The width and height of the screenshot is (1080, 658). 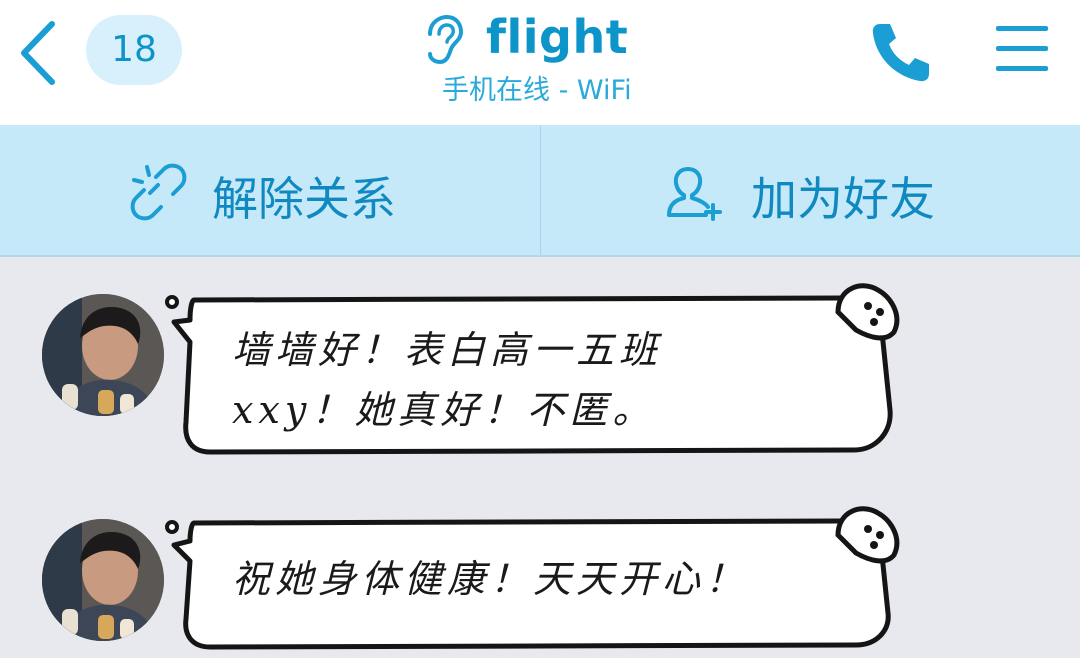 I want to click on add-friend-button: 加为好友, so click(x=810, y=190).